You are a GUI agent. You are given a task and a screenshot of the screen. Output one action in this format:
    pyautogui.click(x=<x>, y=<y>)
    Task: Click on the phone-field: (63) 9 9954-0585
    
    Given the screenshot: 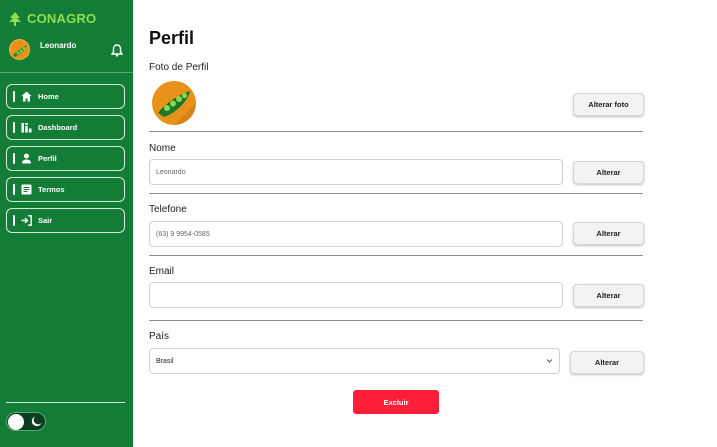 What is the action you would take?
    pyautogui.click(x=356, y=234)
    